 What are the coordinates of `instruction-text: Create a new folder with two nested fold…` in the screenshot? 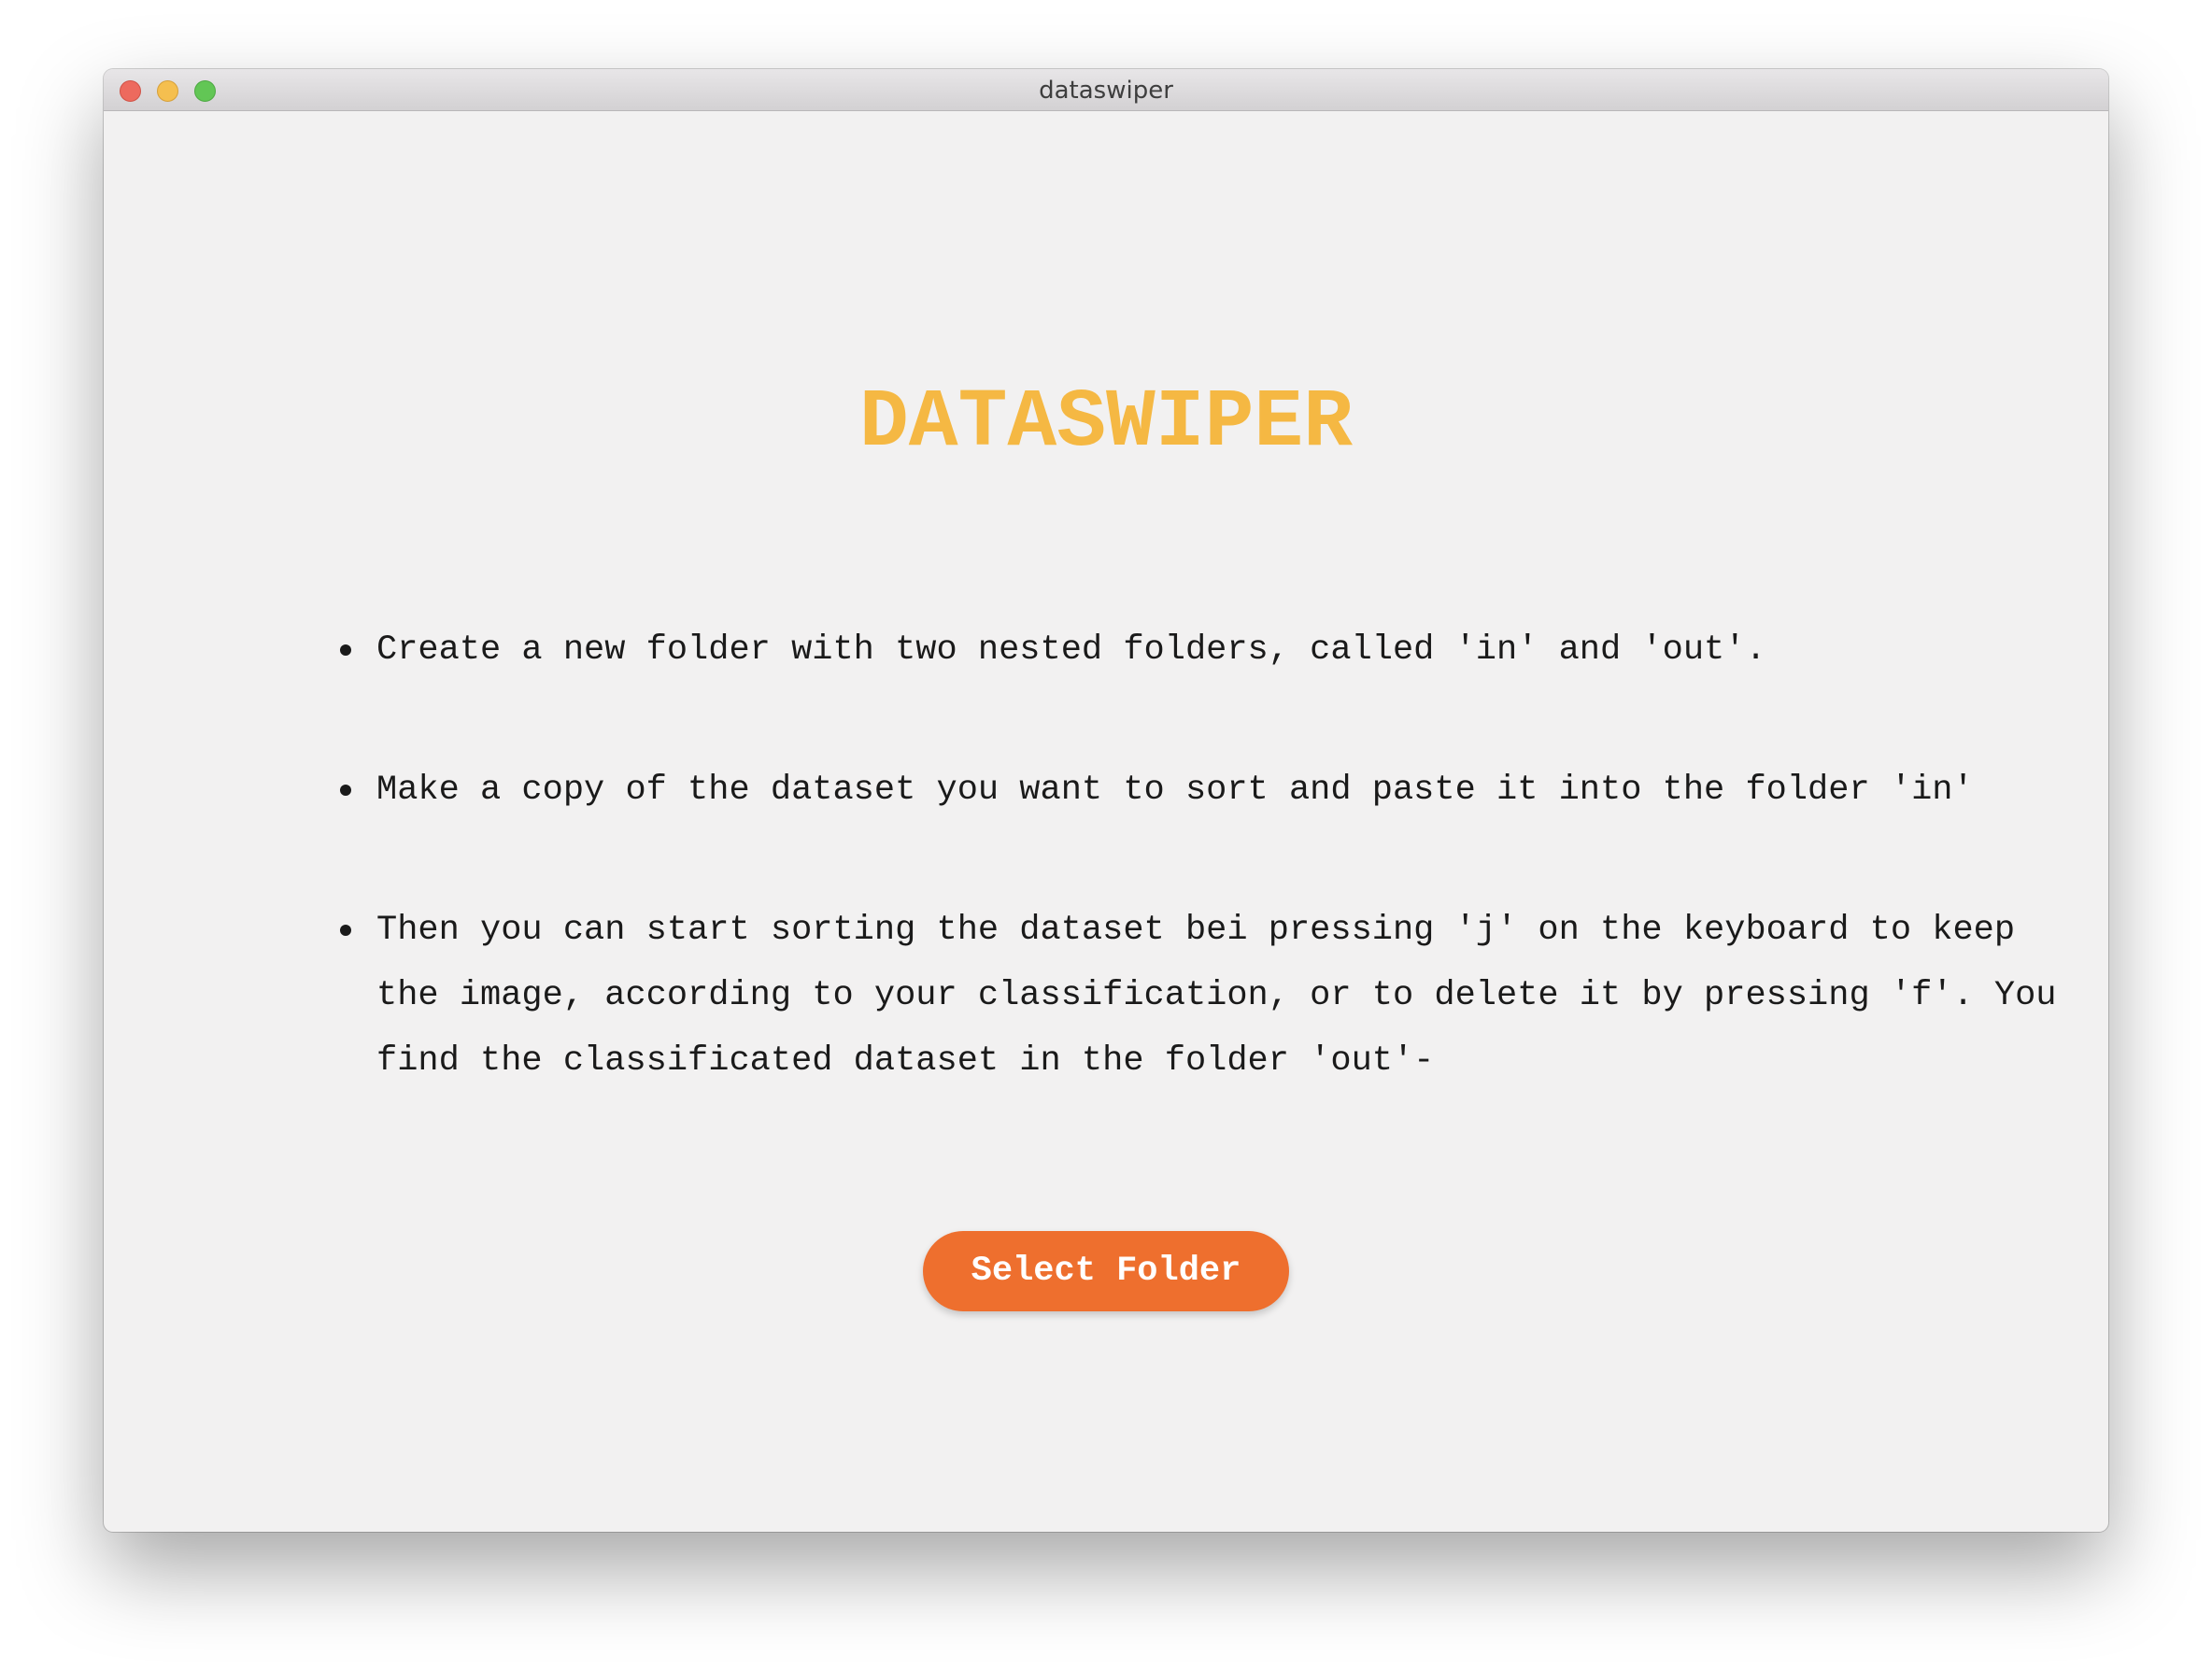 It's located at (1071, 650).